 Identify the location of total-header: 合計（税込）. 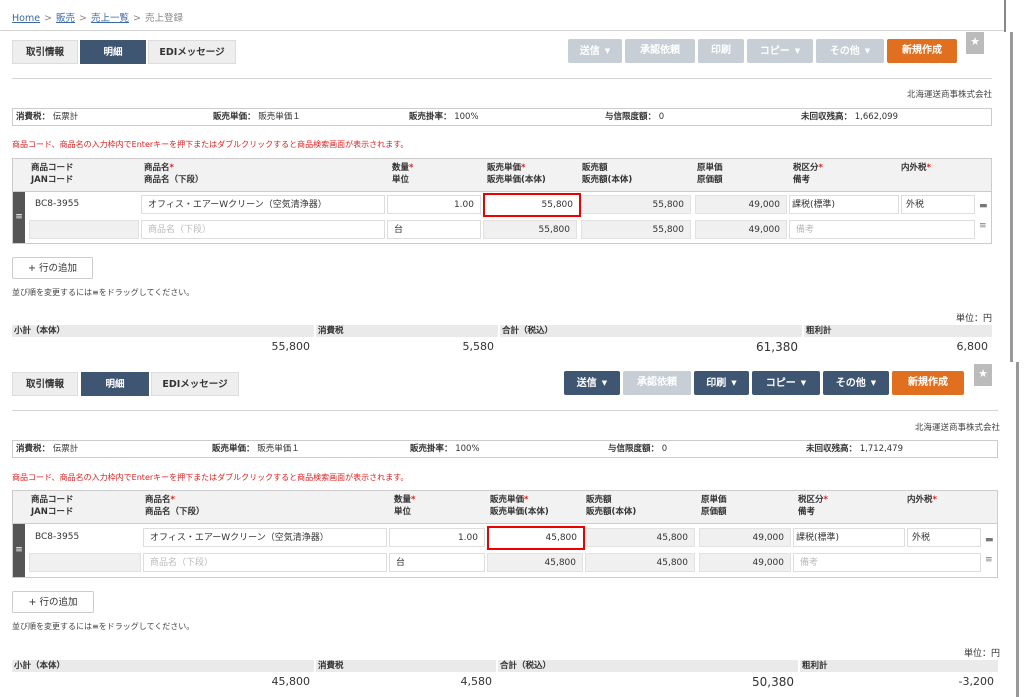
(651, 331).